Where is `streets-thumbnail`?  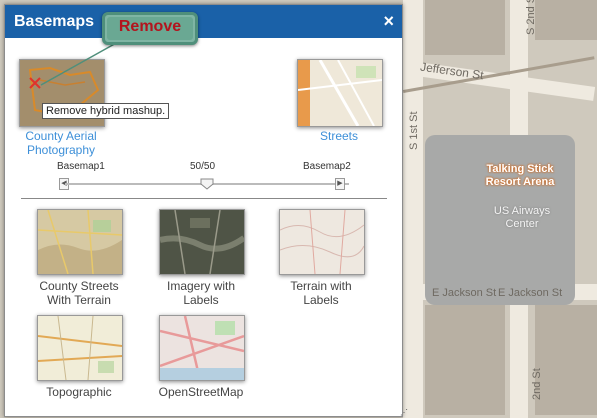
streets-thumbnail is located at coordinates (340, 93).